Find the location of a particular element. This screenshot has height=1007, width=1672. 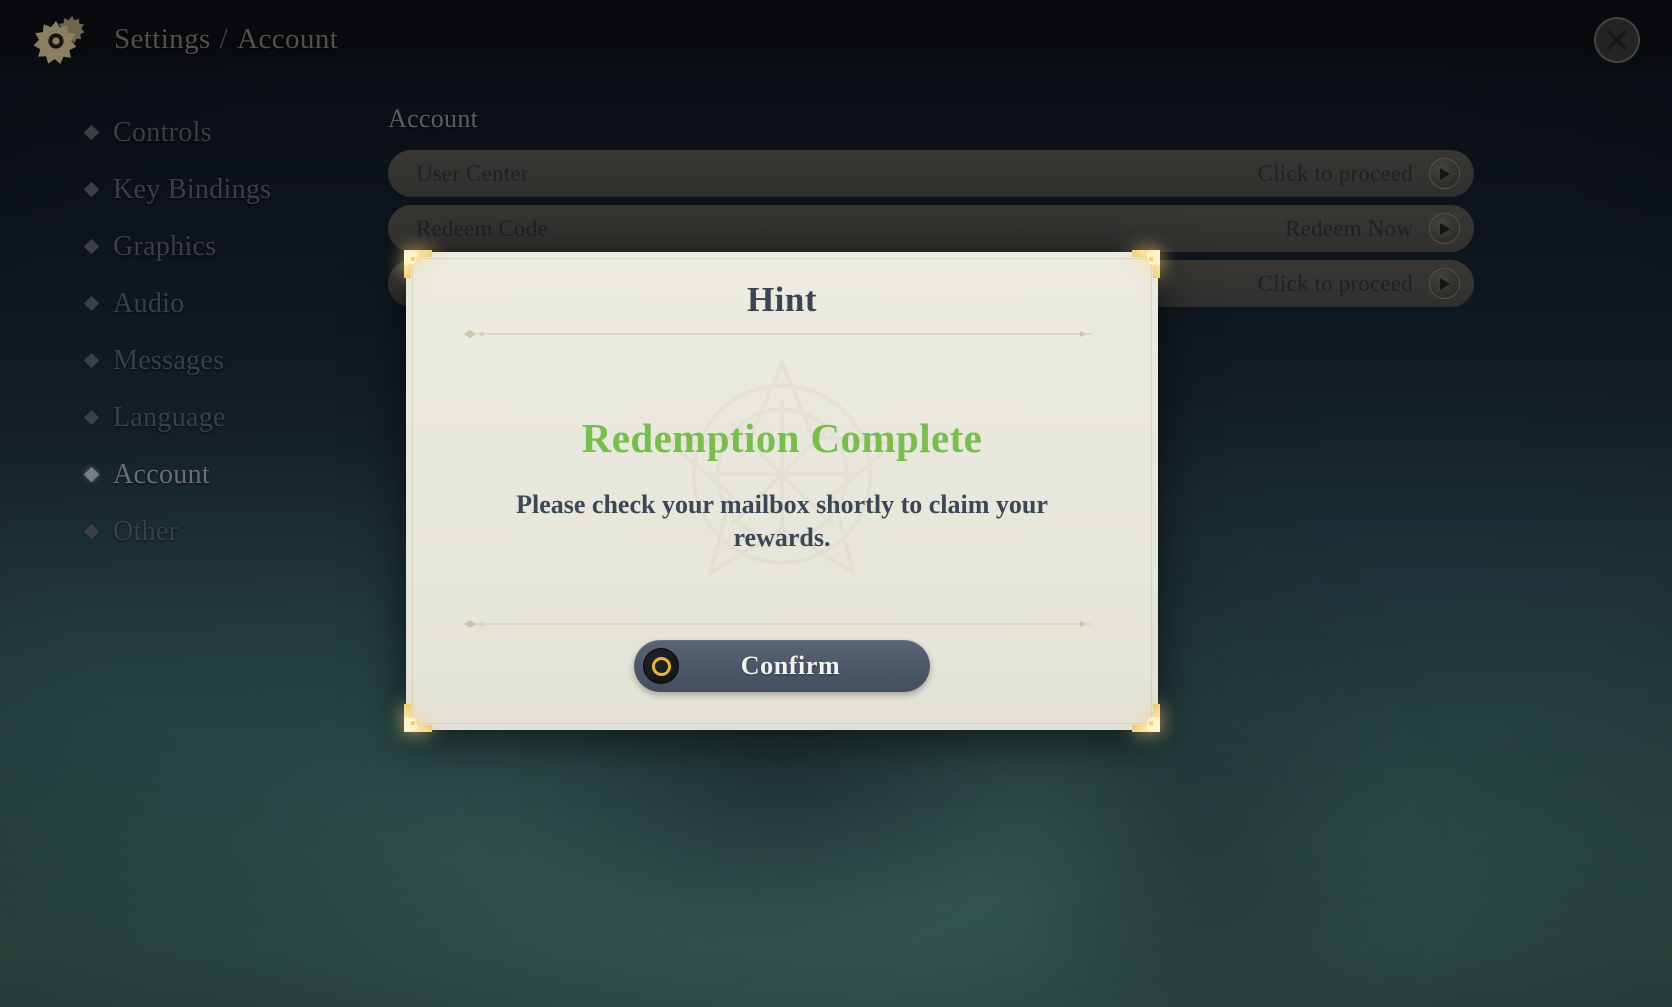

confirm-button: Confirm is located at coordinates (782, 666).